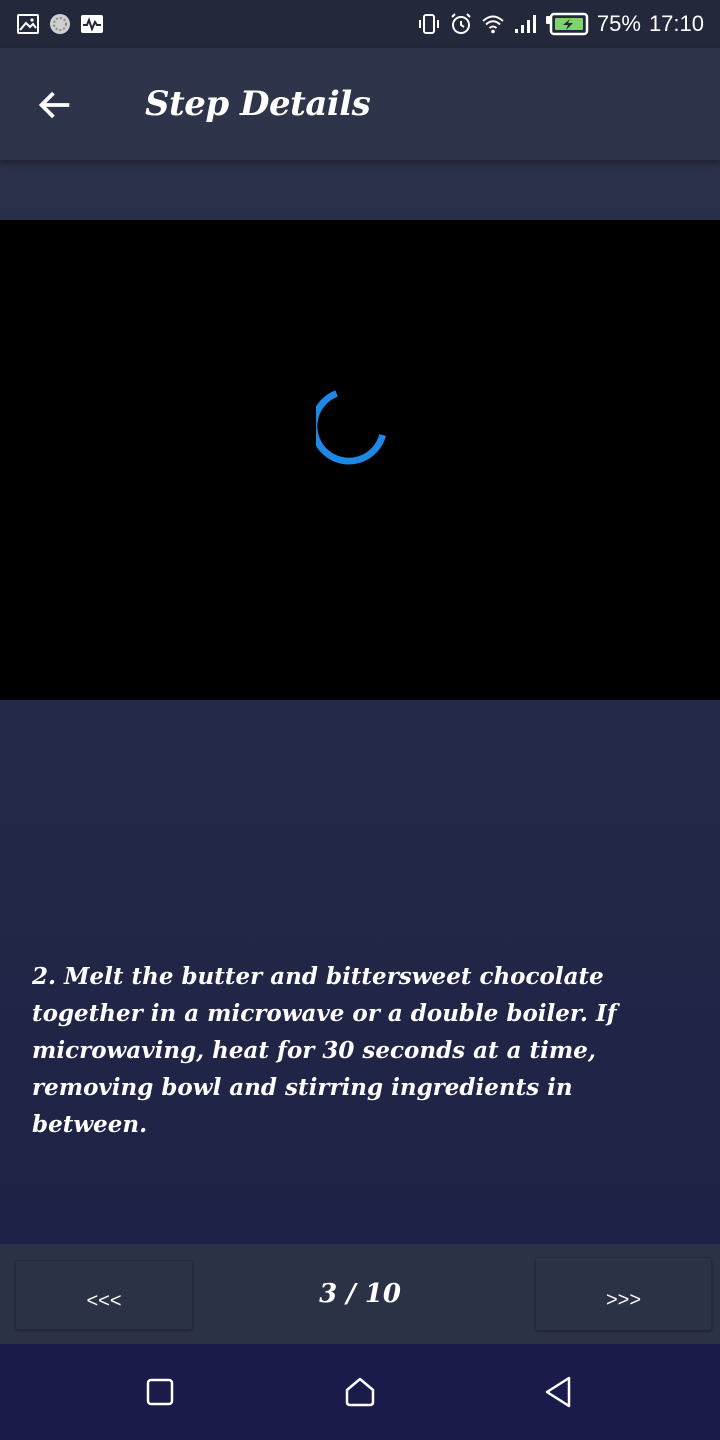  I want to click on back-button, so click(55, 105).